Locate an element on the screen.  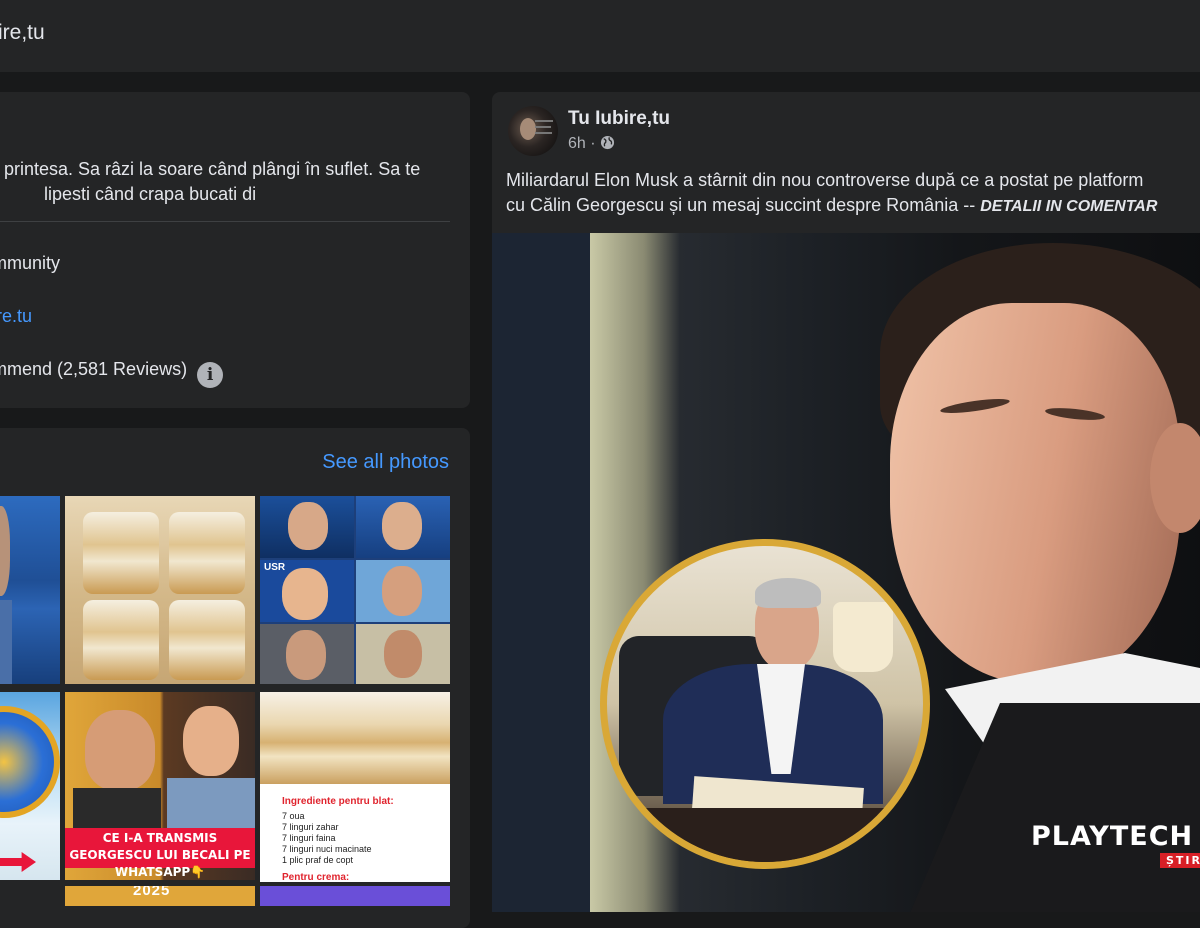
globe-icon is located at coordinates (607, 145).